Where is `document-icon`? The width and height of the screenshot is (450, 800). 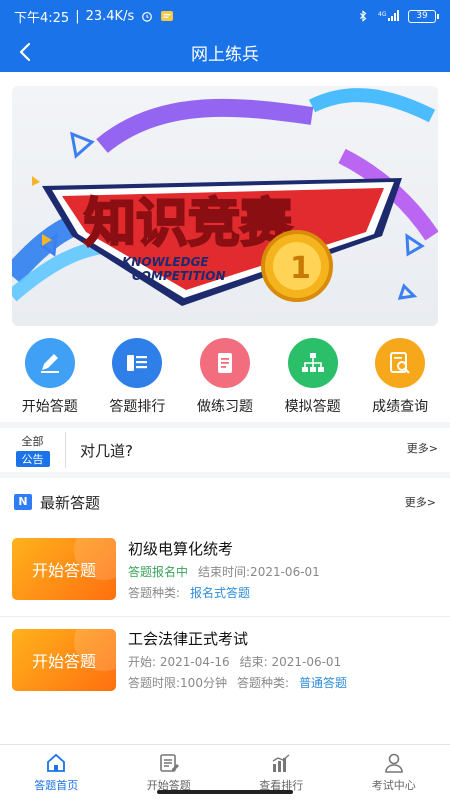 document-icon is located at coordinates (224, 363).